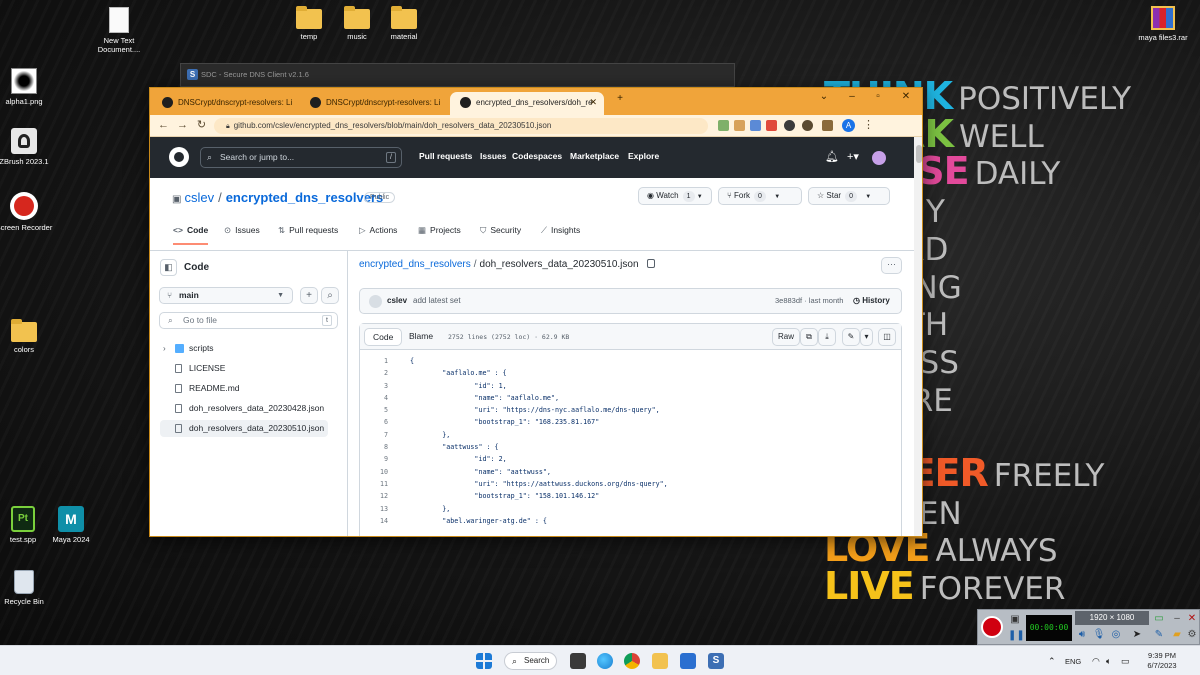 Image resolution: width=1200 pixels, height=675 pixels. I want to click on taskbar-clock: 9:39 PM 6/7/2023, so click(1162, 661).